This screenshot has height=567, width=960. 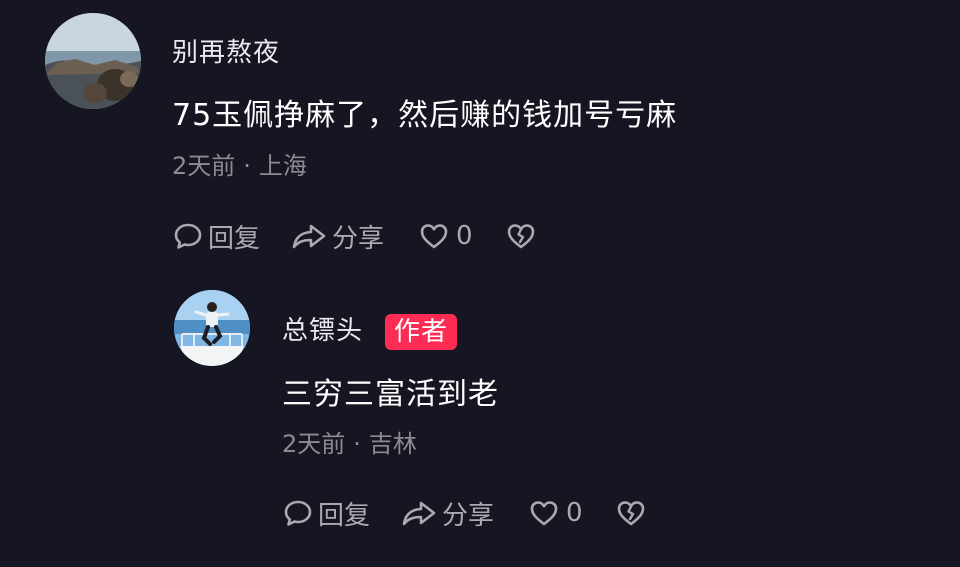 I want to click on comment-location: 上海, so click(x=282, y=166).